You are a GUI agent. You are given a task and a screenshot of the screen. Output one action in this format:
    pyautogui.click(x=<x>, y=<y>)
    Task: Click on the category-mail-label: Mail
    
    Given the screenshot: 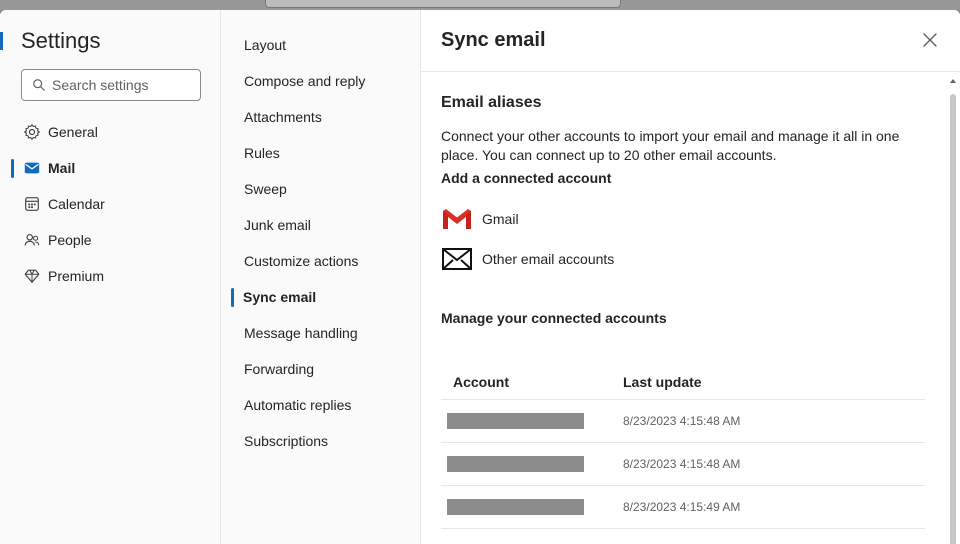 What is the action you would take?
    pyautogui.click(x=62, y=168)
    